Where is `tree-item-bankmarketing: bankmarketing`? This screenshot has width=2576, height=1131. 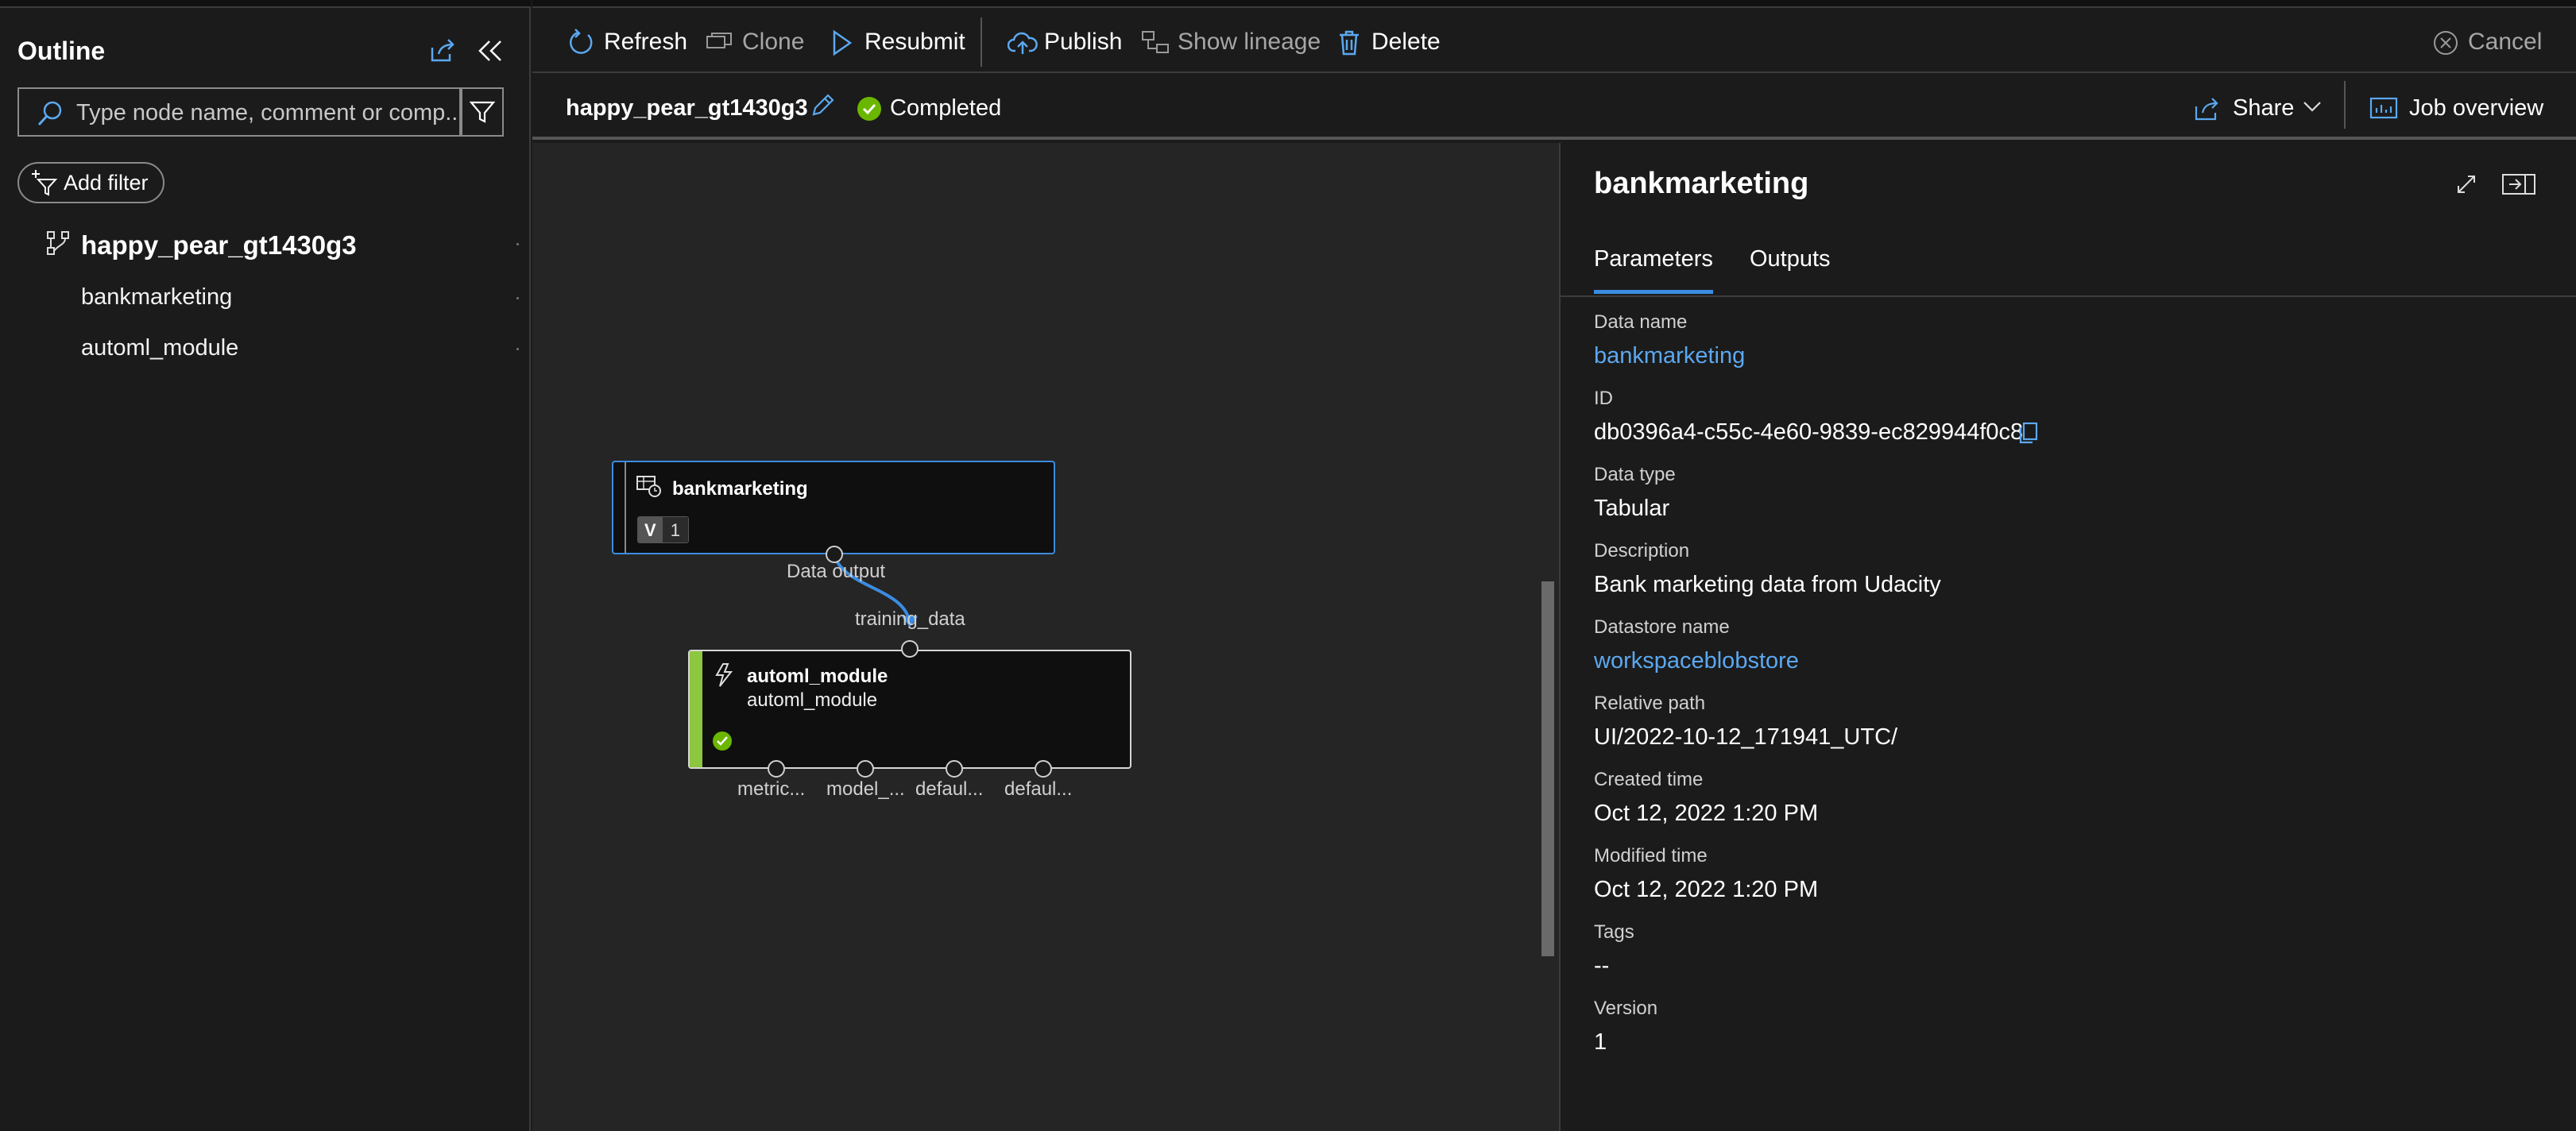
tree-item-bankmarketing: bankmarketing is located at coordinates (156, 297).